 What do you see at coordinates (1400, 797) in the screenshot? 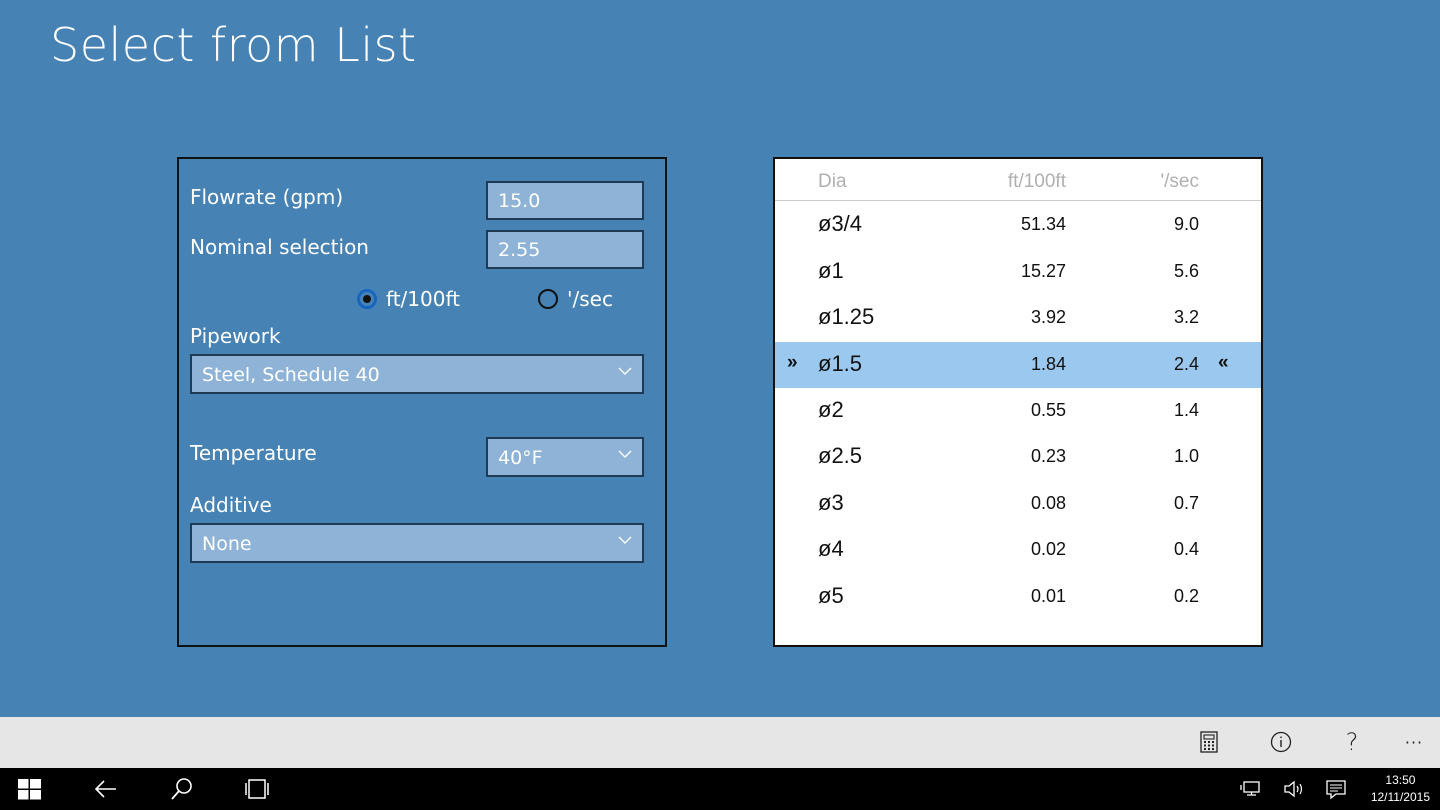
I see `clock-date: 12/11/2015` at bounding box center [1400, 797].